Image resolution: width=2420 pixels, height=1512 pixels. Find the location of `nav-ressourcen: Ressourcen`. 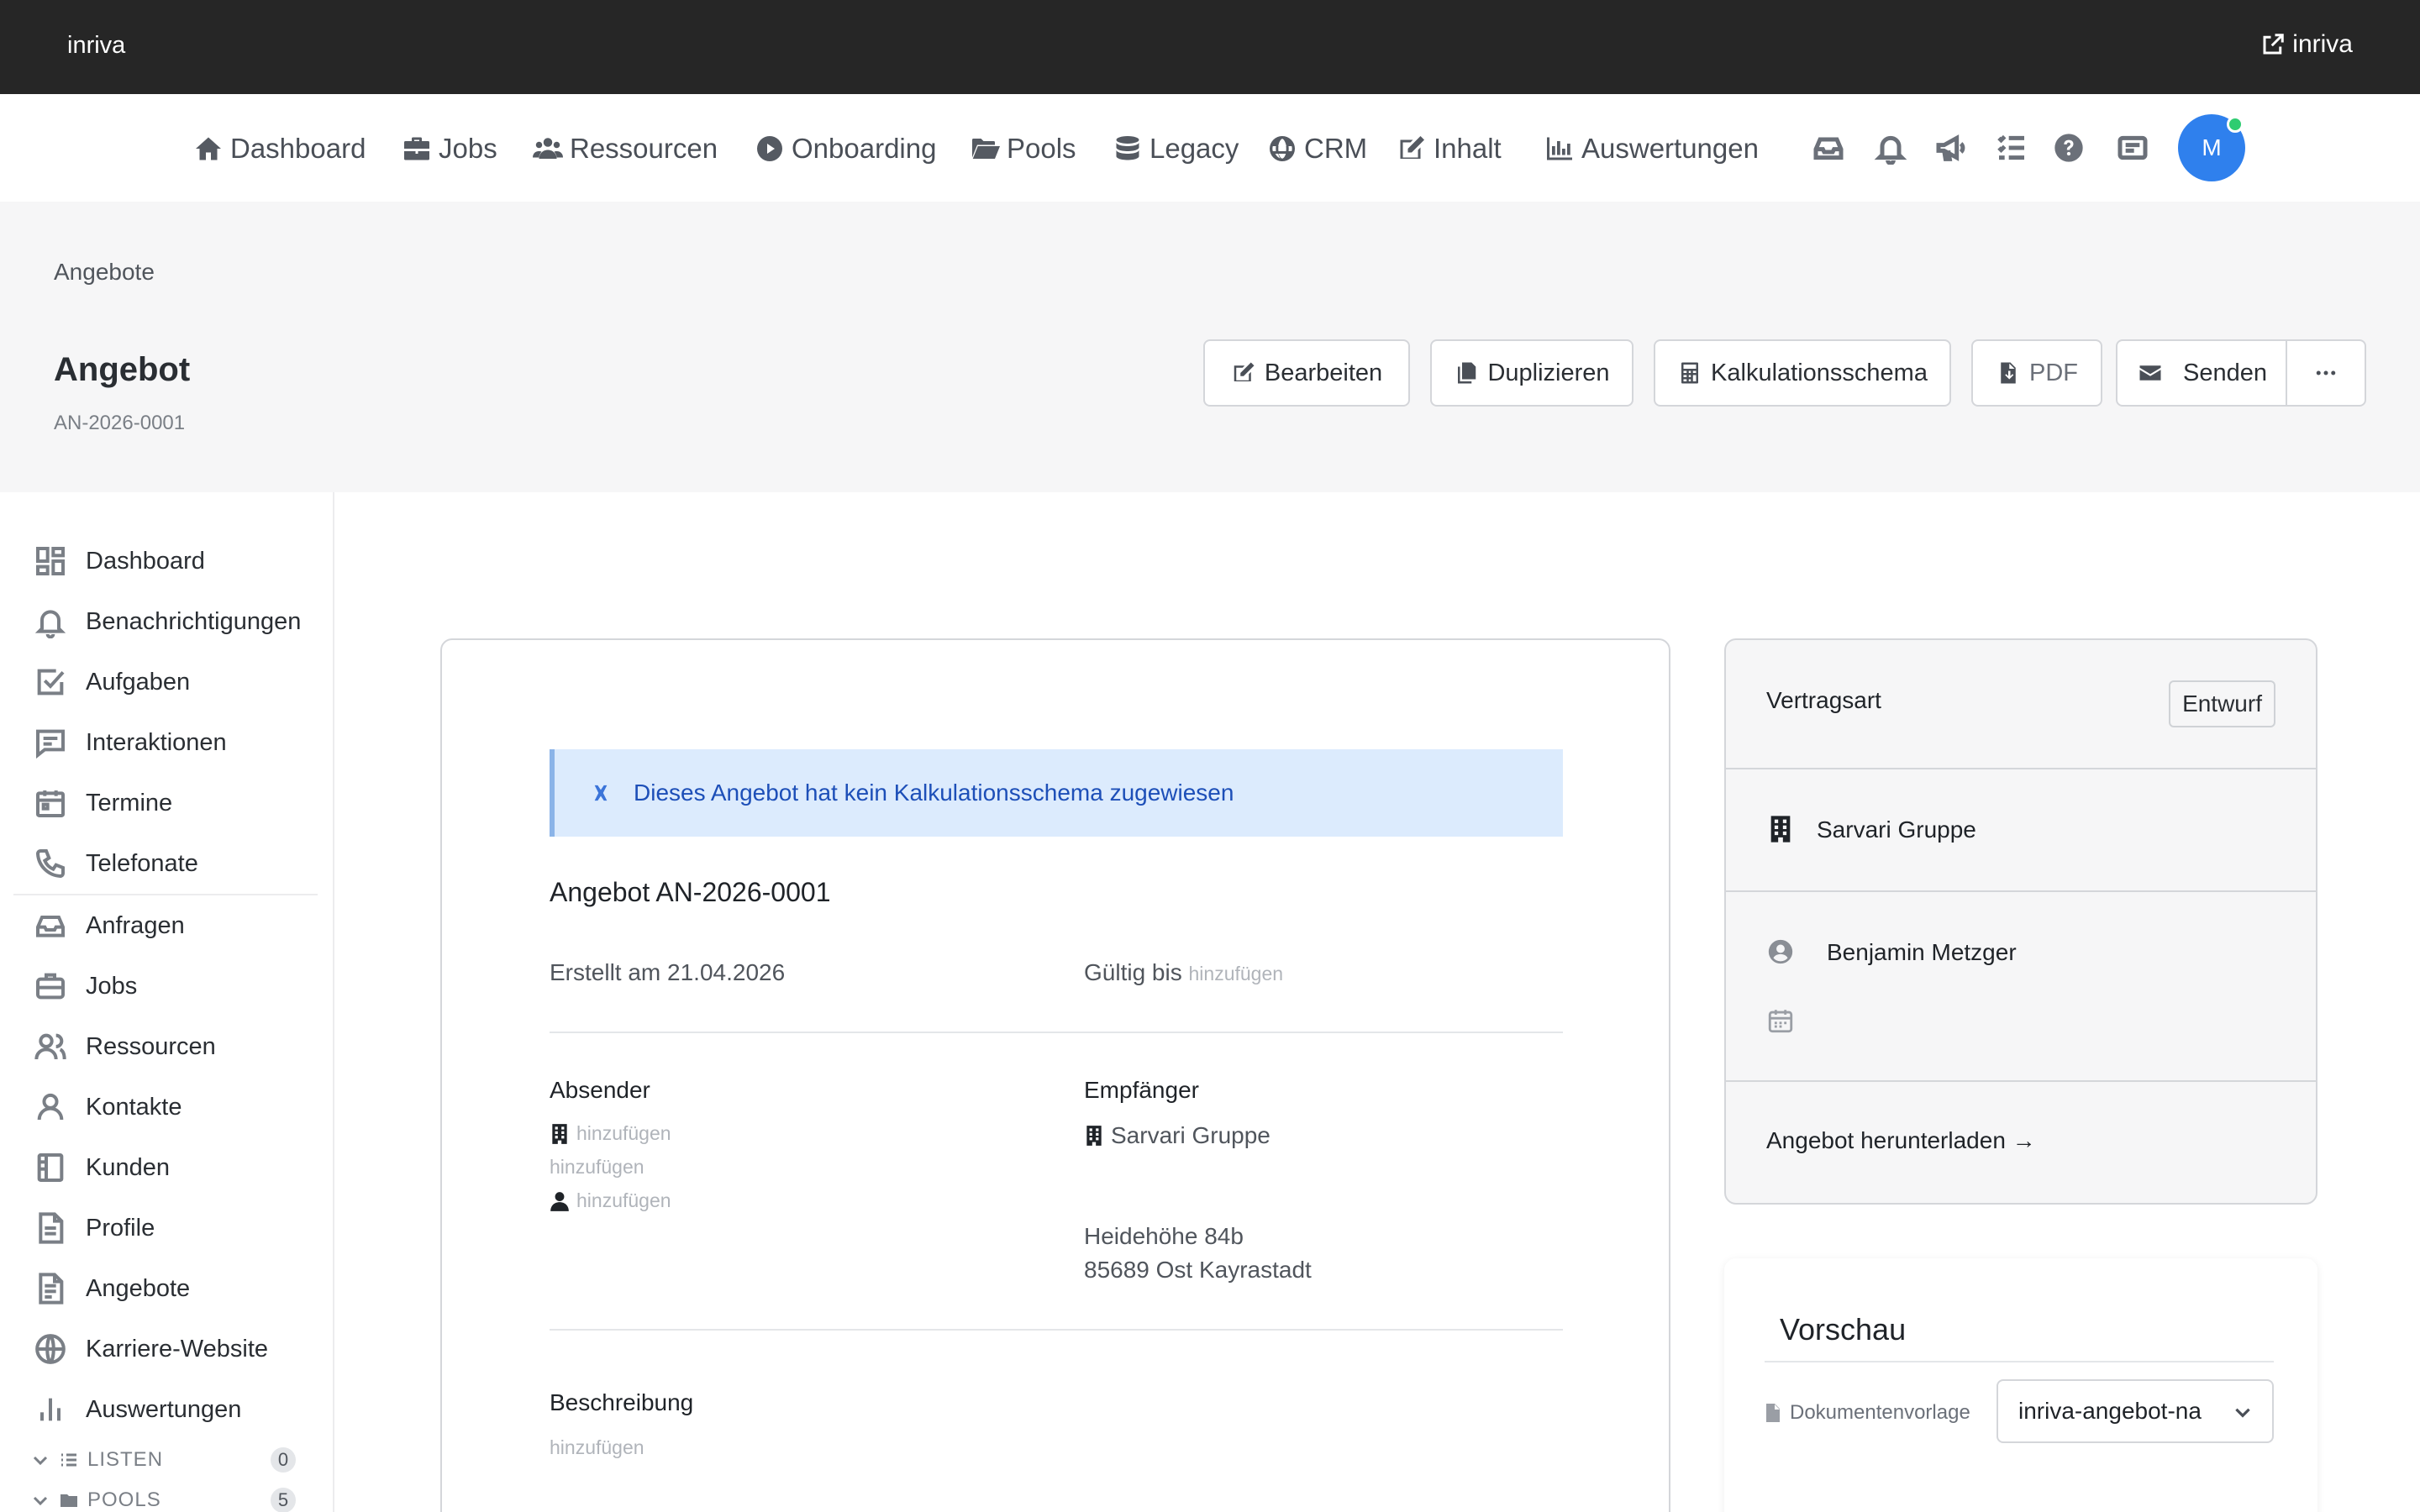

nav-ressourcen: Ressourcen is located at coordinates (626, 149).